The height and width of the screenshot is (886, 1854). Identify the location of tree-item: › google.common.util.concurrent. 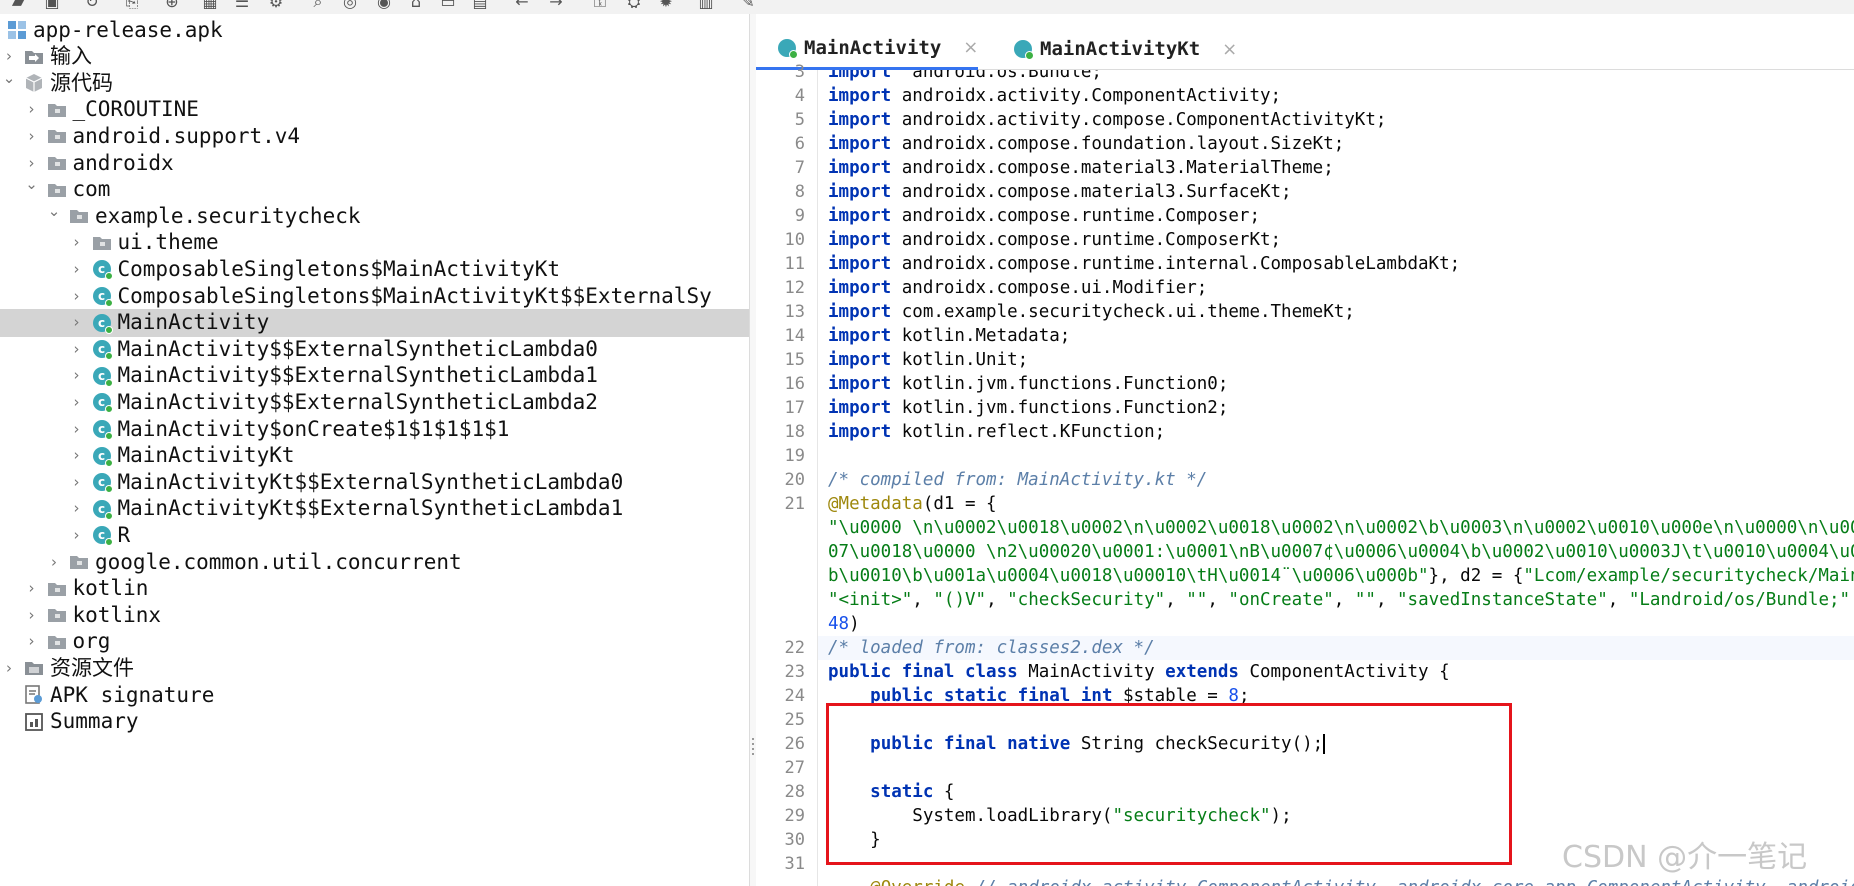
(374, 562).